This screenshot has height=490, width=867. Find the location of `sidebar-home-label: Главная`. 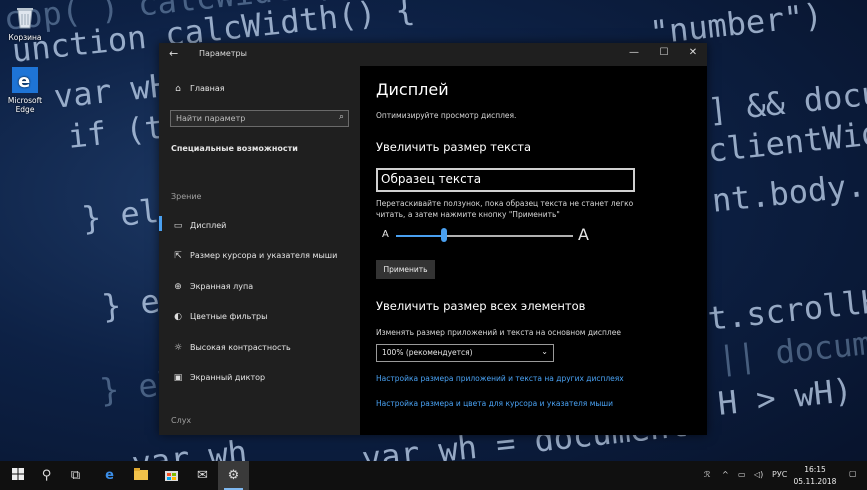

sidebar-home-label: Главная is located at coordinates (207, 88).